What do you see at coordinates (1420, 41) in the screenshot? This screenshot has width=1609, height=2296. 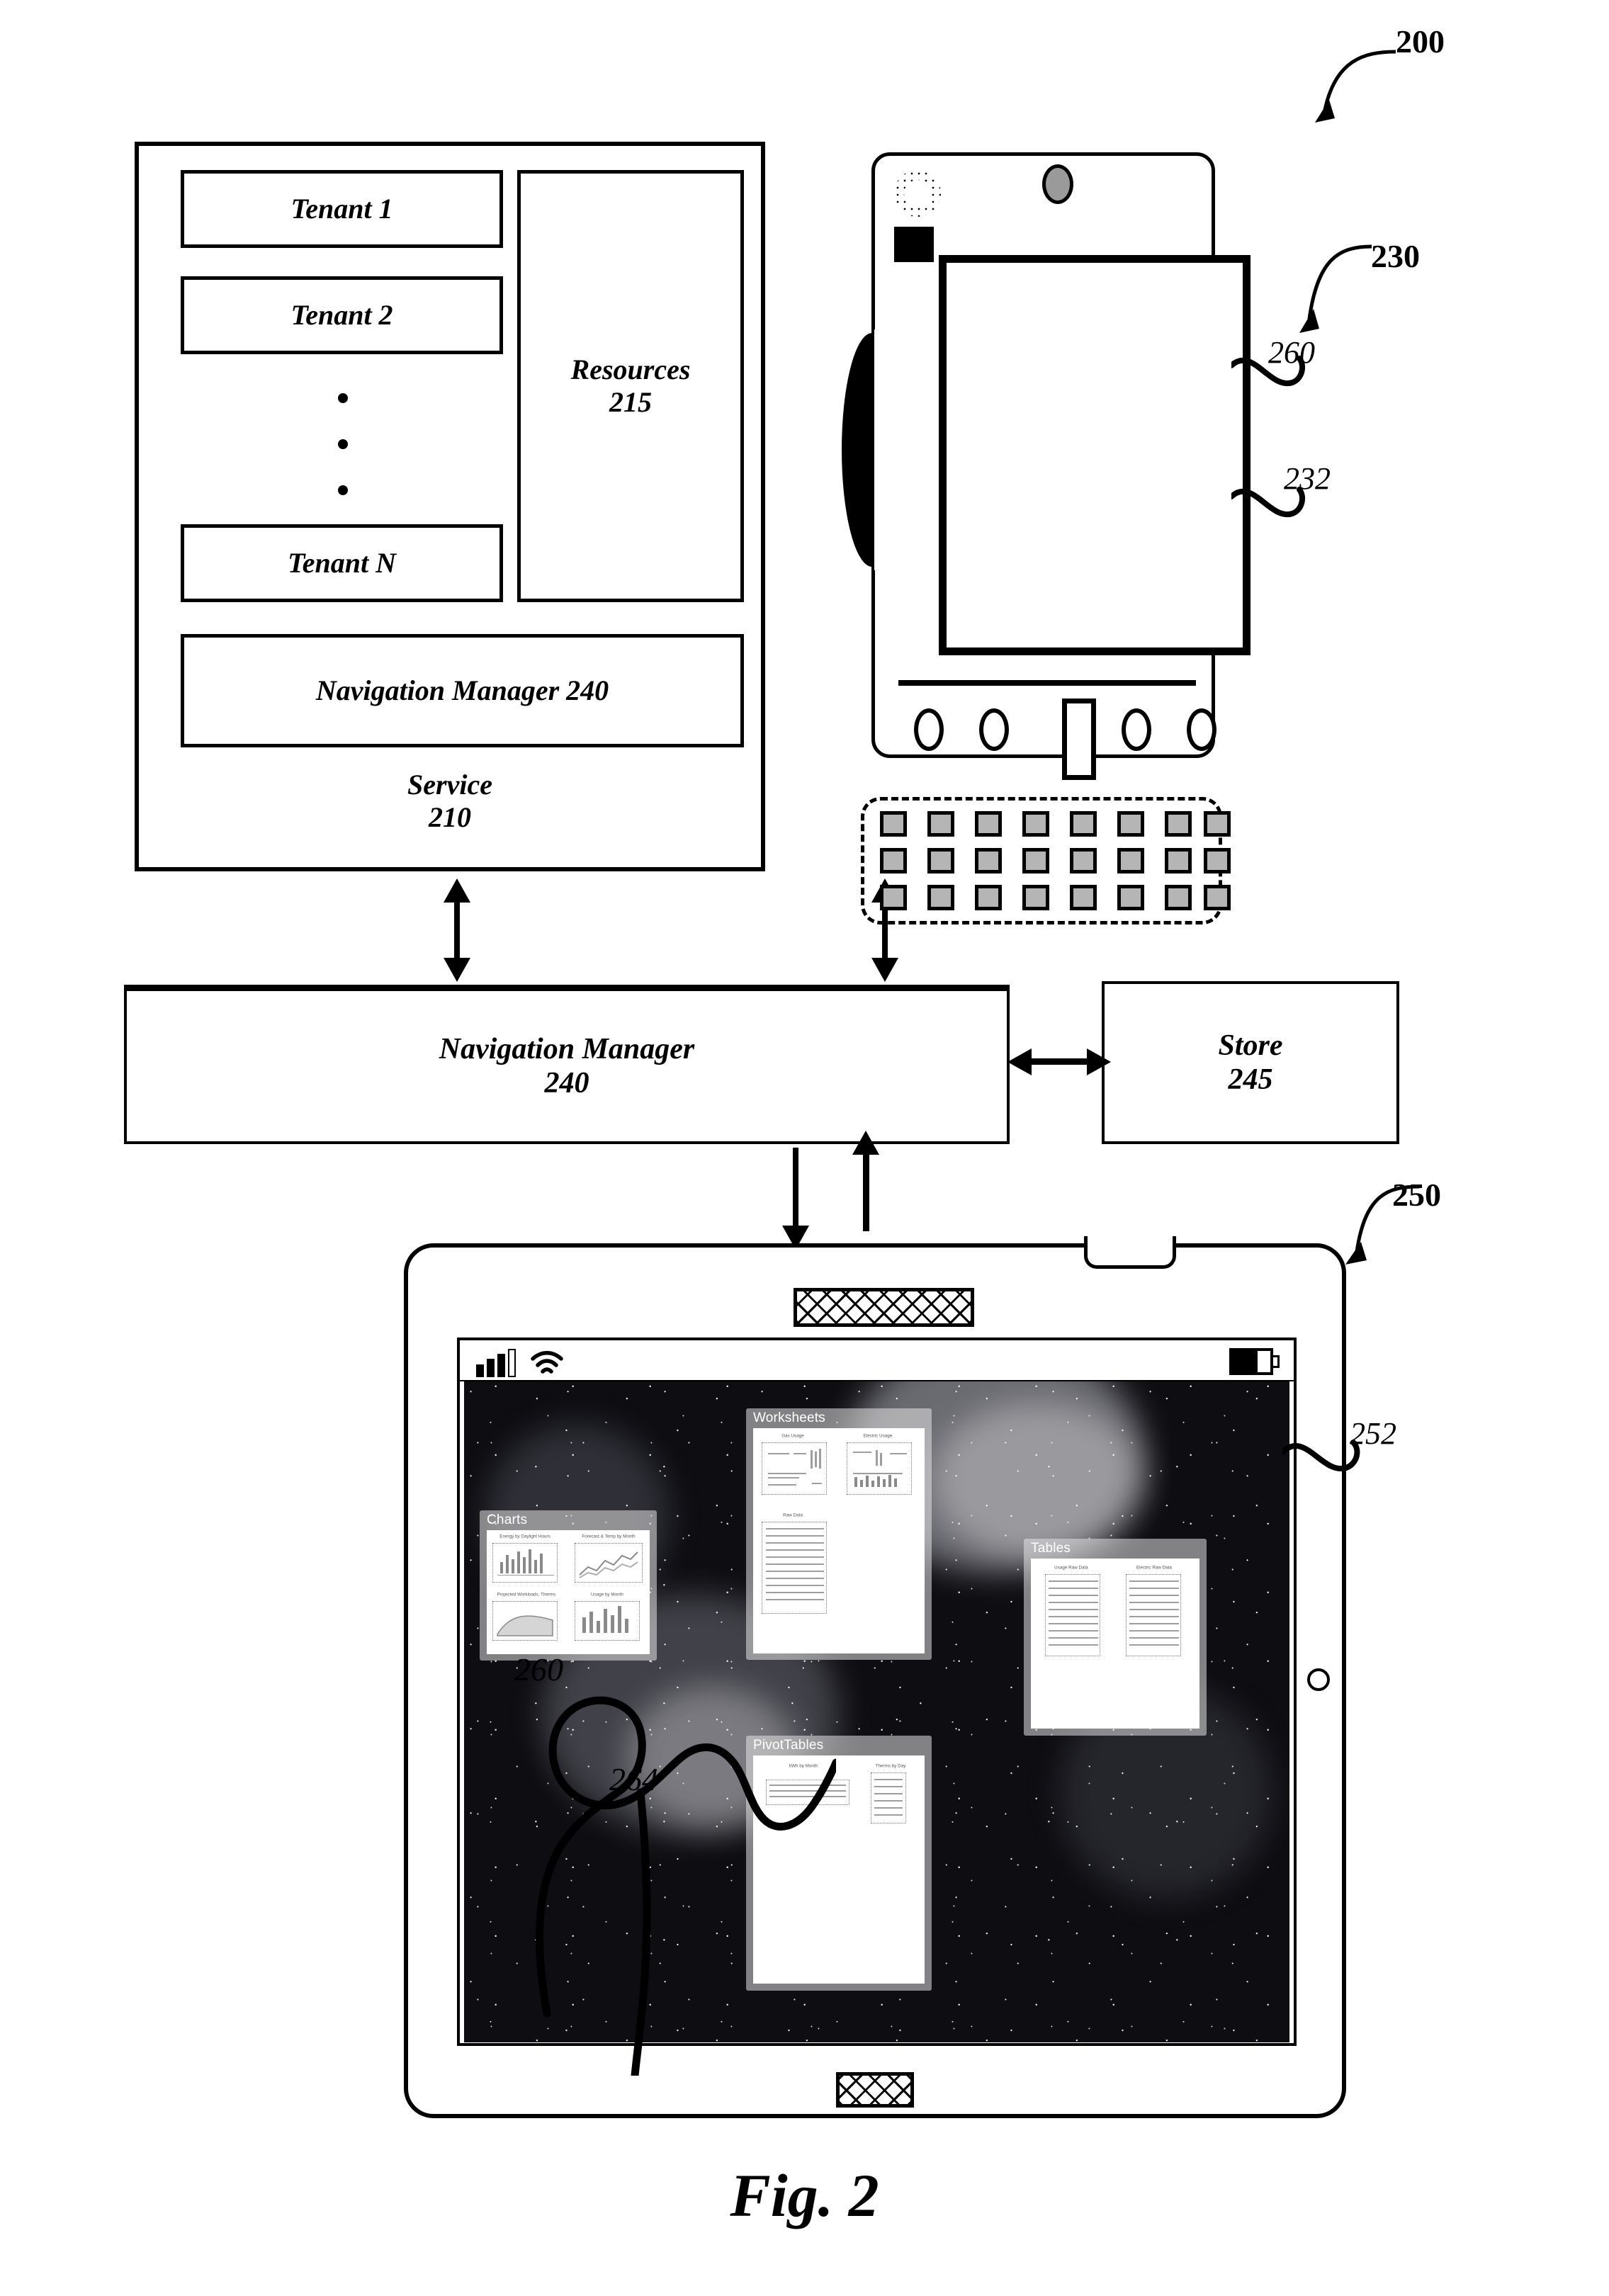 I see `ref-200: 200` at bounding box center [1420, 41].